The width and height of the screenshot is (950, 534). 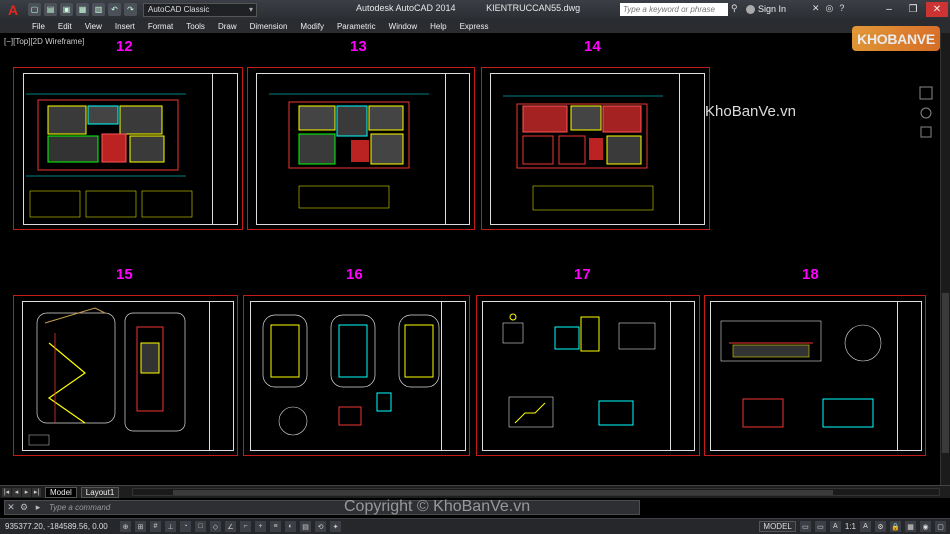 I want to click on next-tab-icon: ▸, so click(x=26, y=492).